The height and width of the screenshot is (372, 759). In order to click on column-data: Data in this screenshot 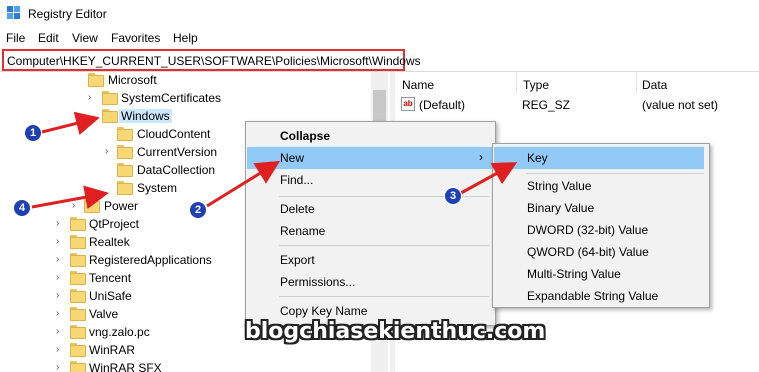, I will do `click(654, 85)`.